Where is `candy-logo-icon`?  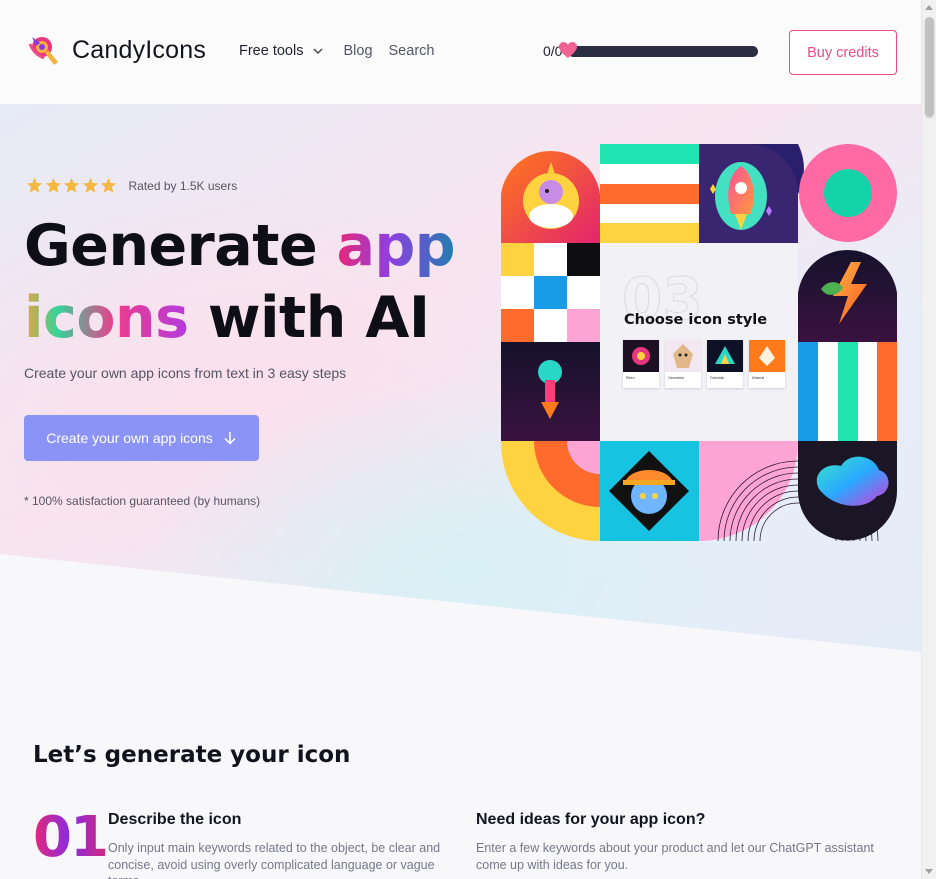
candy-logo-icon is located at coordinates (44, 50).